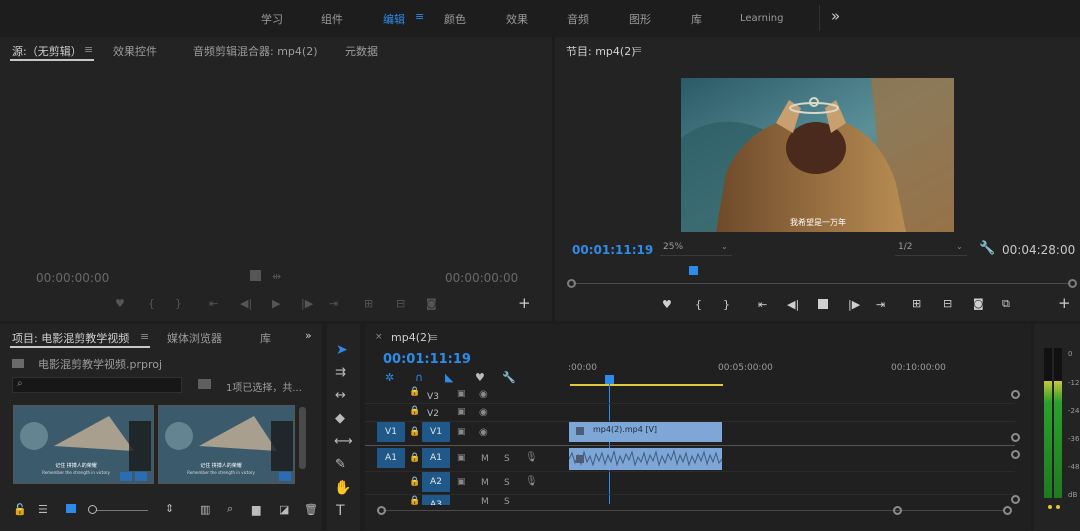  What do you see at coordinates (169, 508) in the screenshot?
I see `sort-icon: ⇕` at bounding box center [169, 508].